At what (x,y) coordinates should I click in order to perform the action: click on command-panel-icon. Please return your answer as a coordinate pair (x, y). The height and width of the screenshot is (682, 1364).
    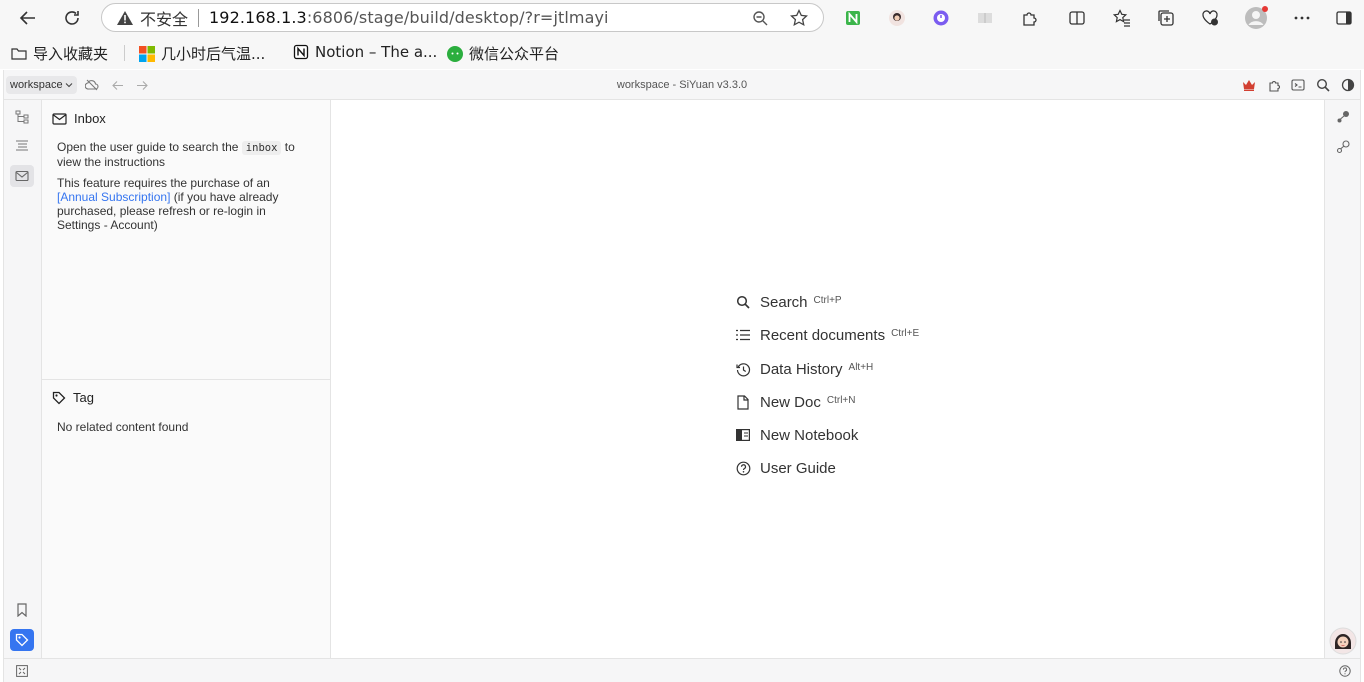
    Looking at the image, I should click on (1298, 85).